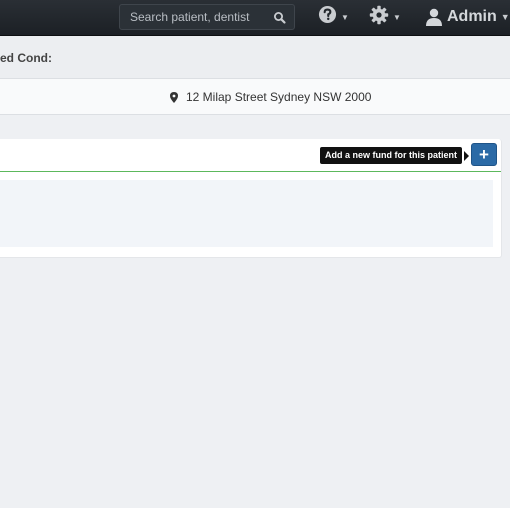 The width and height of the screenshot is (510, 508). What do you see at coordinates (327, 17) in the screenshot?
I see `question-circle-icon` at bounding box center [327, 17].